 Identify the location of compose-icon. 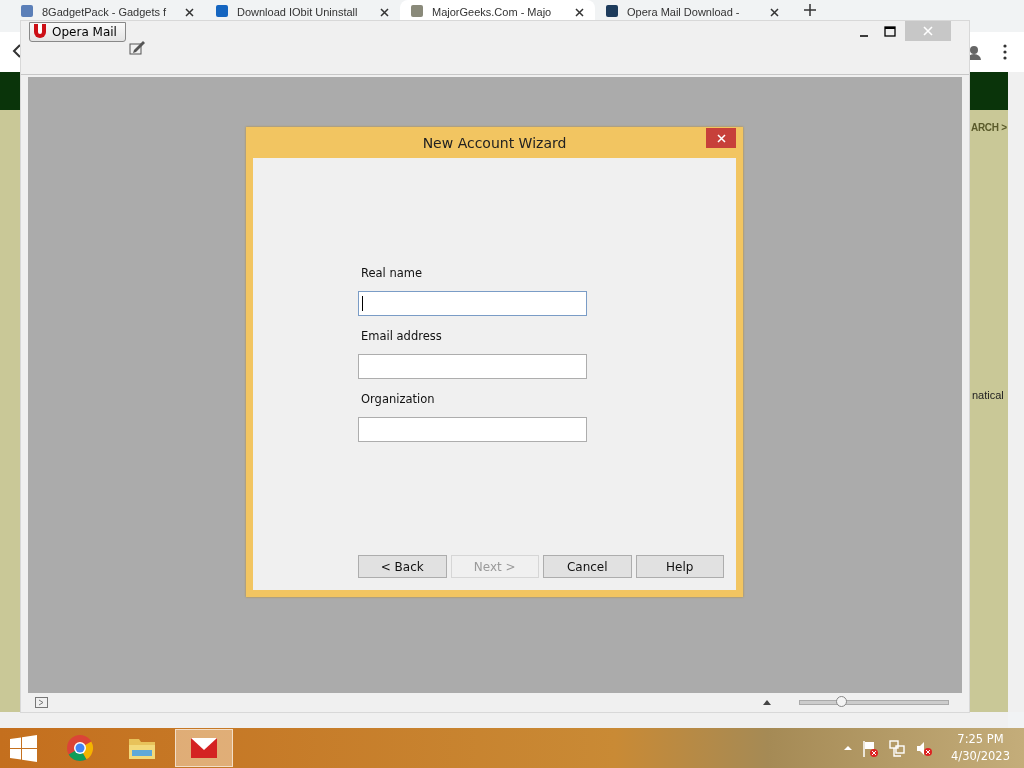
(137, 47).